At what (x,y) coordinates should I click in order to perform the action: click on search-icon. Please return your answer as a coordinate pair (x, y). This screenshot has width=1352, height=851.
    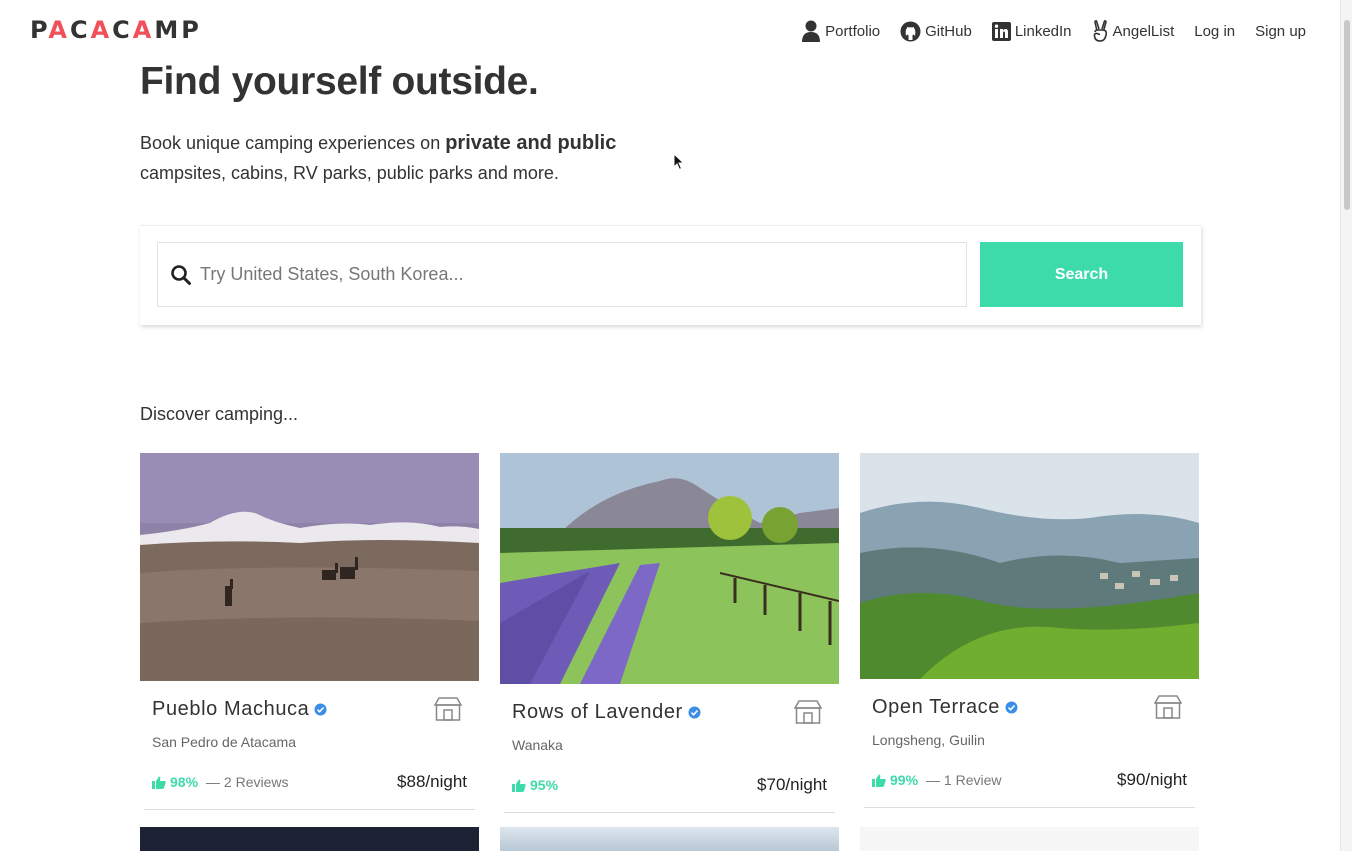
    Looking at the image, I should click on (181, 274).